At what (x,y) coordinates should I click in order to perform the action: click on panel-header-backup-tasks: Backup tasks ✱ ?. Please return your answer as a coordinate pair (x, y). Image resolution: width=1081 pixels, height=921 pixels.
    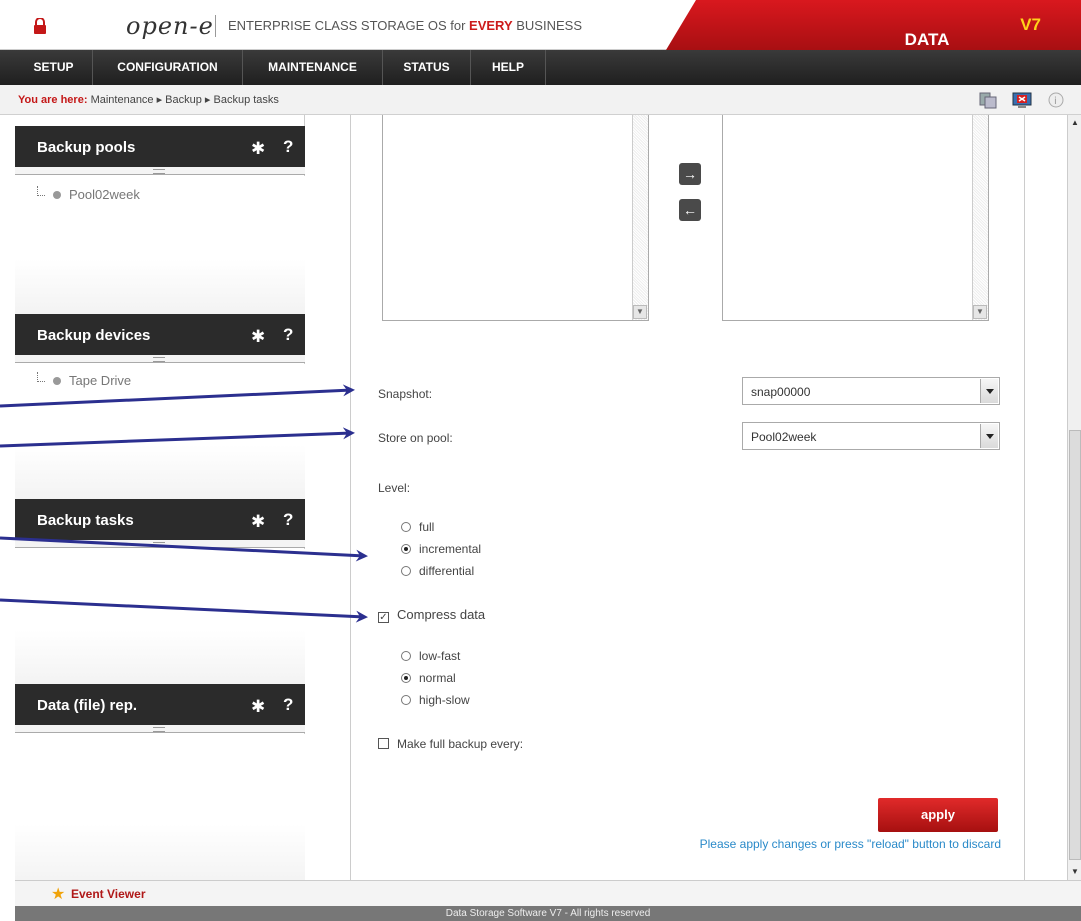
    Looking at the image, I should click on (160, 521).